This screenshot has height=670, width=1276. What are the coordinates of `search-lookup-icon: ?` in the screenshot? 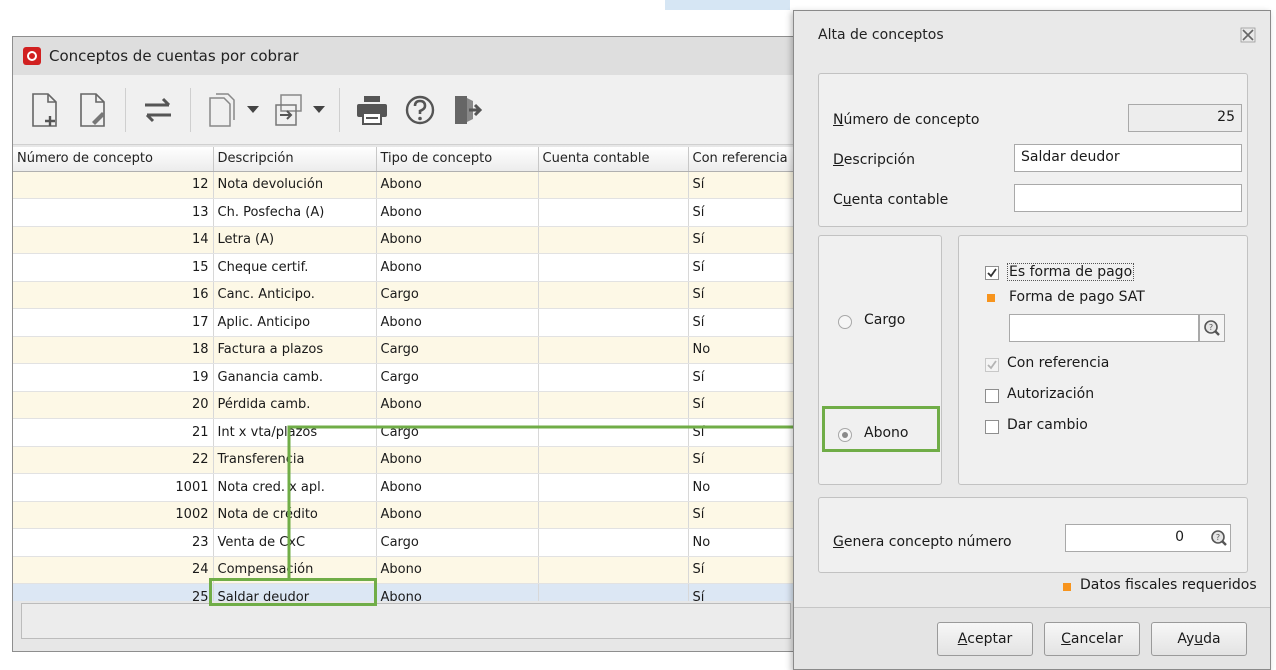 It's located at (1212, 328).